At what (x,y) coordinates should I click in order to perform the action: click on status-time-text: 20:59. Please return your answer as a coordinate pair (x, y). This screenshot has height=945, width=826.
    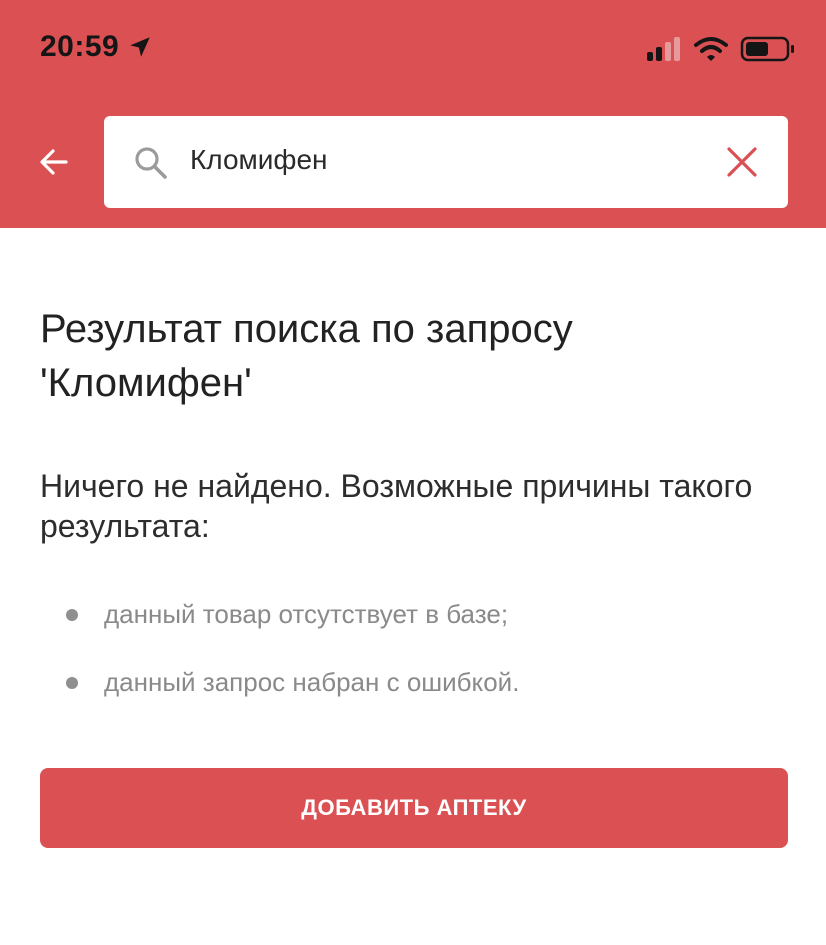
    Looking at the image, I should click on (80, 46).